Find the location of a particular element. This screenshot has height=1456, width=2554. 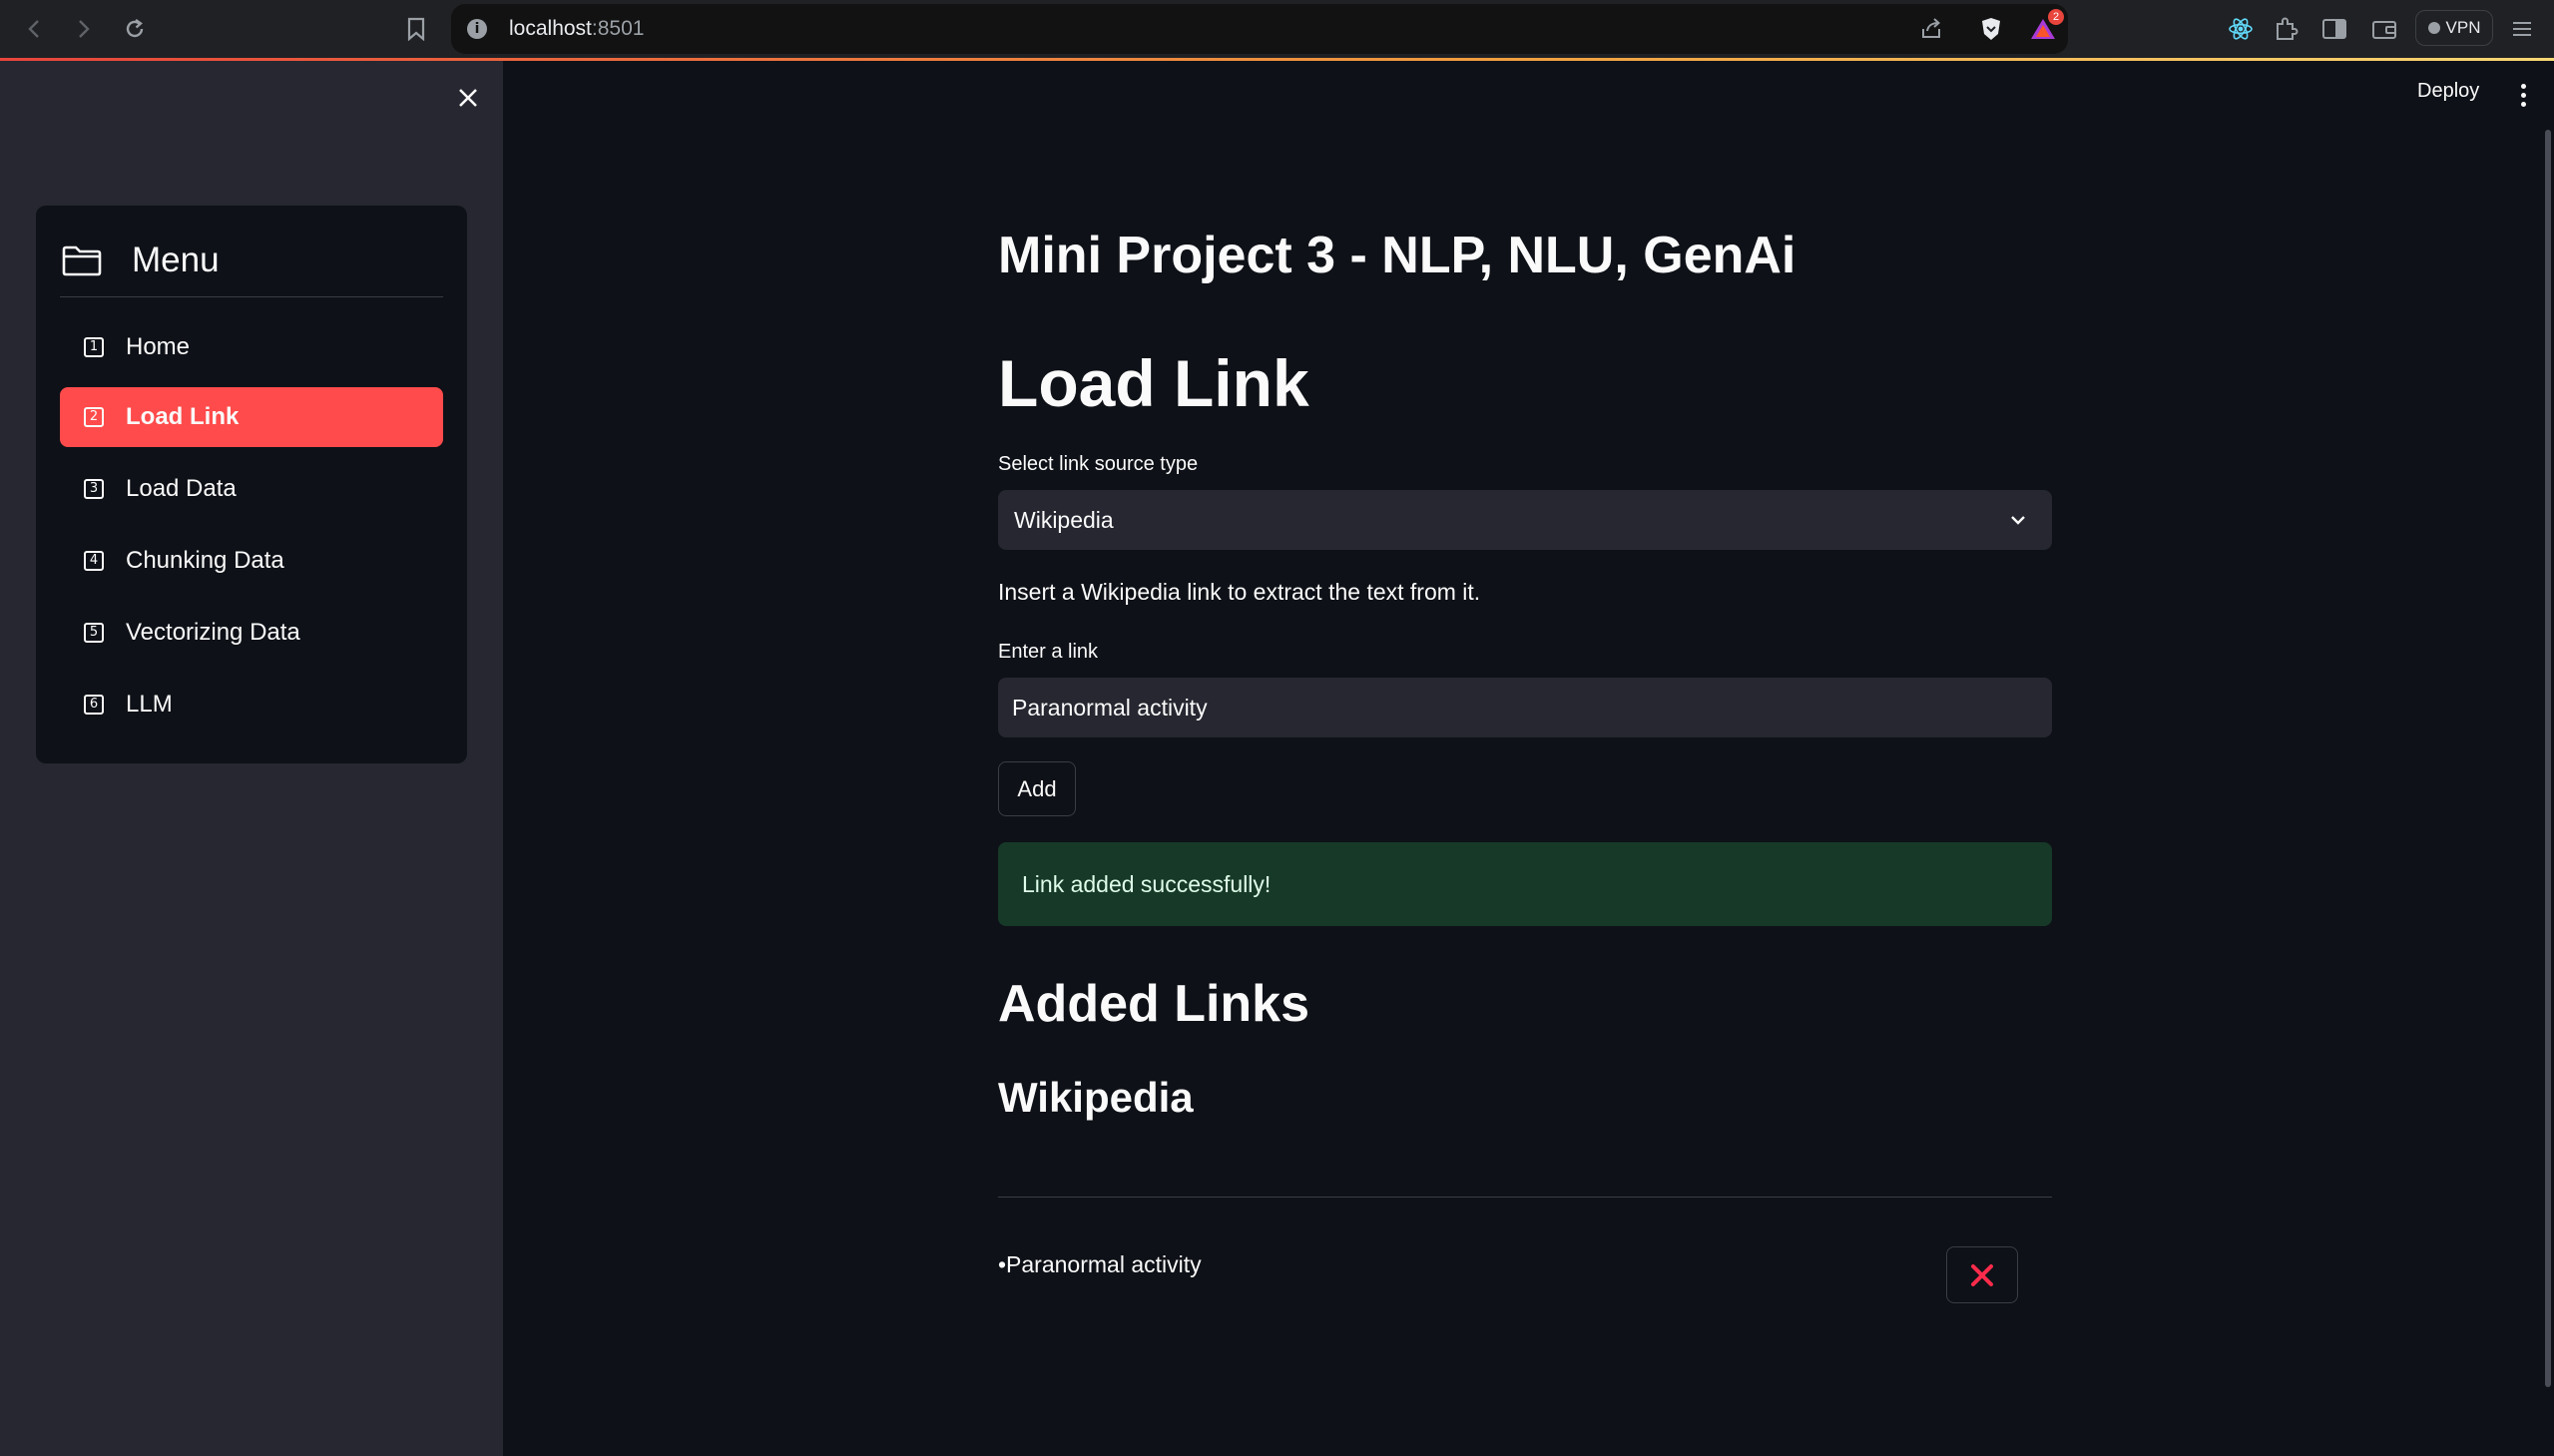

added-links-heading: Added Links is located at coordinates (1154, 1004).